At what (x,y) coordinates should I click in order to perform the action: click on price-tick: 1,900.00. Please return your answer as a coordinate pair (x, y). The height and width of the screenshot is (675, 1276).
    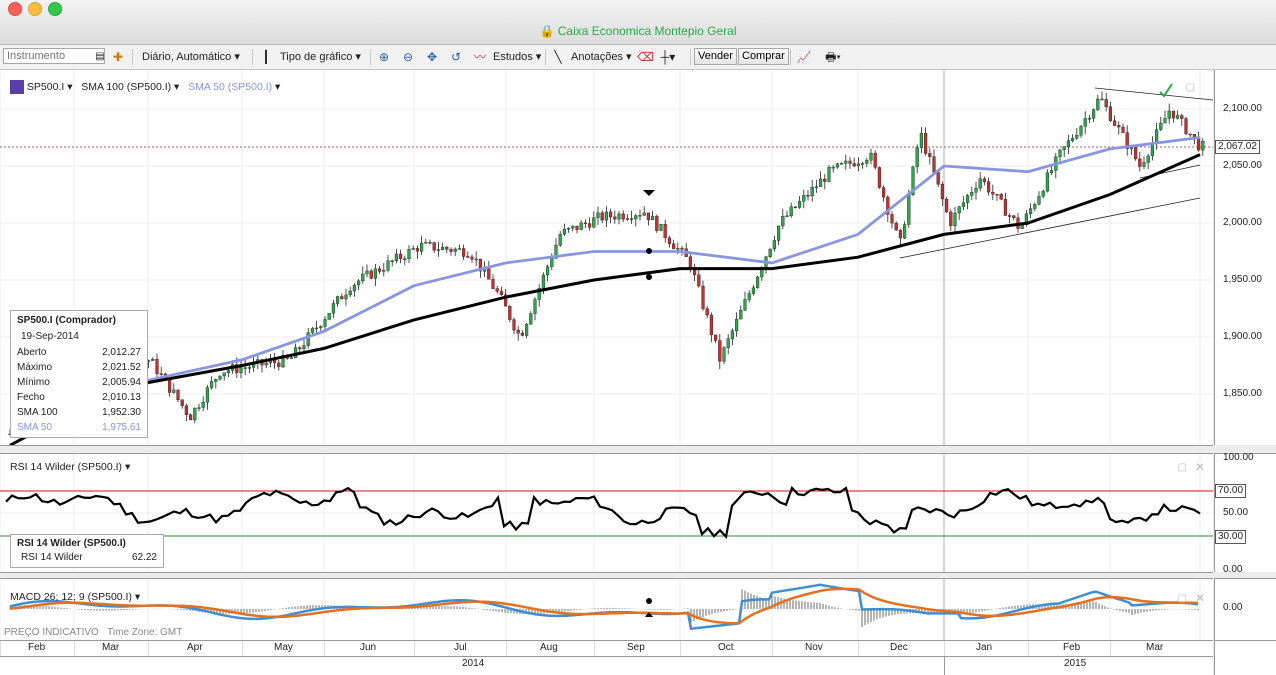
    Looking at the image, I should click on (1242, 336).